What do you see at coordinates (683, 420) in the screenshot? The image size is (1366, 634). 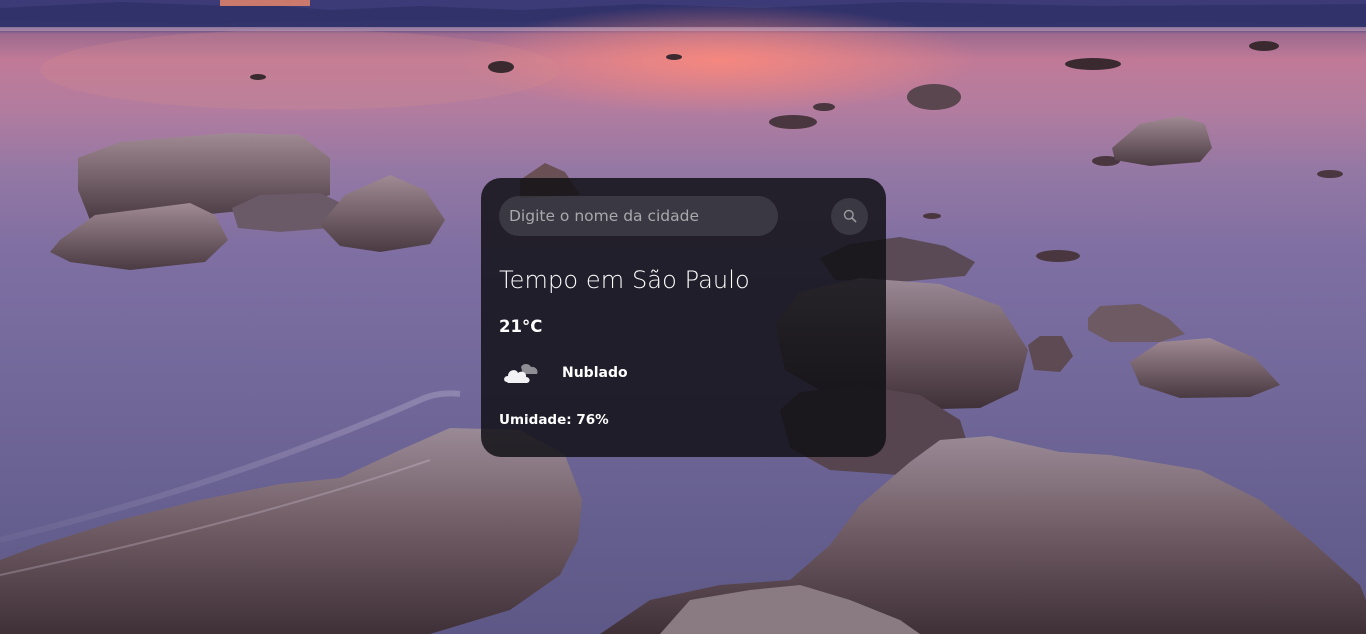 I see `humidity: Umidade: 76%` at bounding box center [683, 420].